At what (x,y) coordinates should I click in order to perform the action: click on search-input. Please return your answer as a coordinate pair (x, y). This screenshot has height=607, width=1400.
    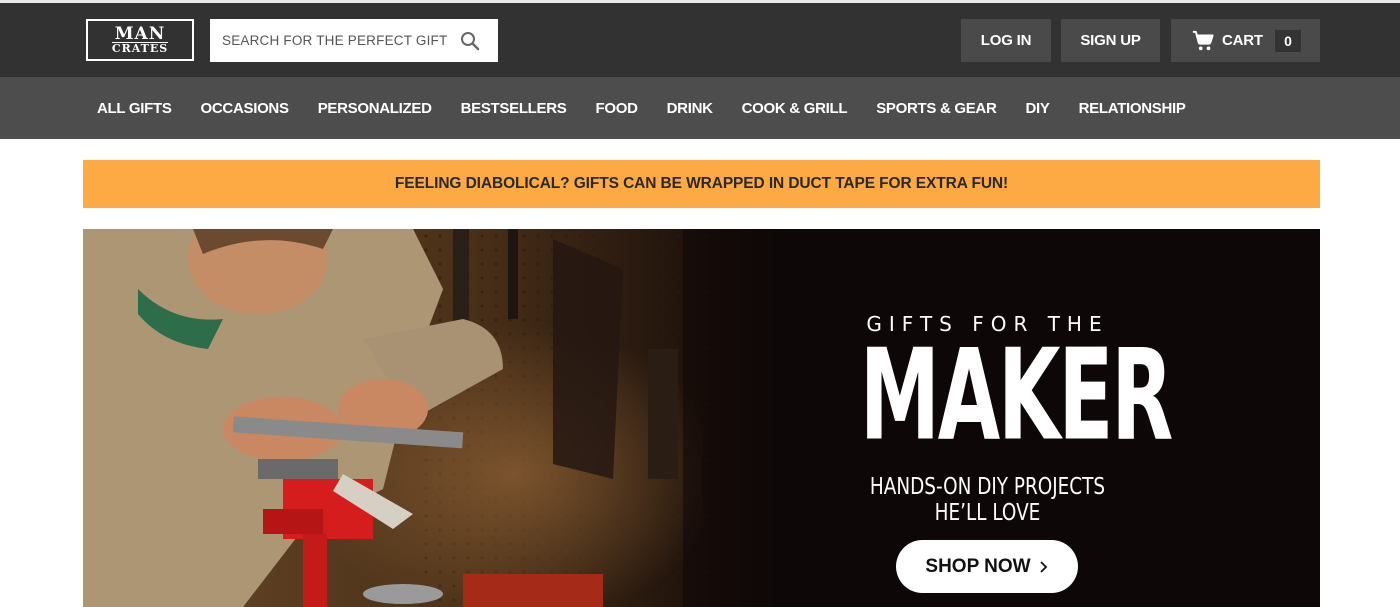
    Looking at the image, I should click on (330, 40).